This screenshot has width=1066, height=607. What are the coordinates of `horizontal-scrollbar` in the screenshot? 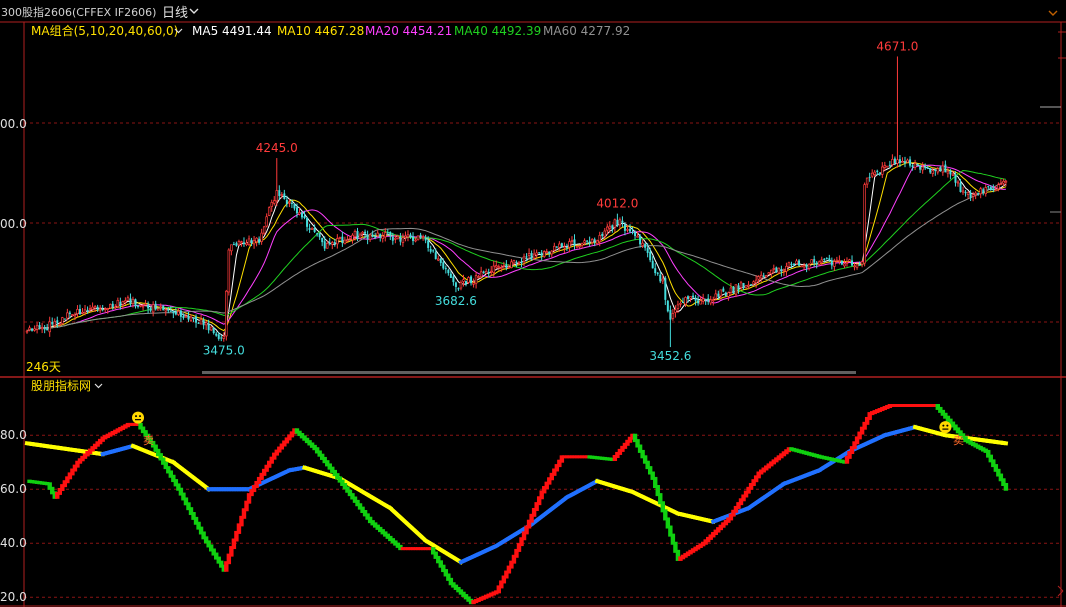 It's located at (529, 372).